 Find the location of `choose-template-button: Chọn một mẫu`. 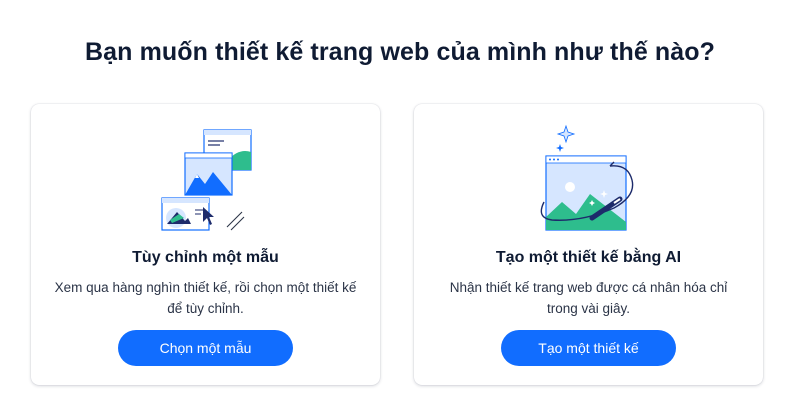

choose-template-button: Chọn một mẫu is located at coordinates (205, 348).